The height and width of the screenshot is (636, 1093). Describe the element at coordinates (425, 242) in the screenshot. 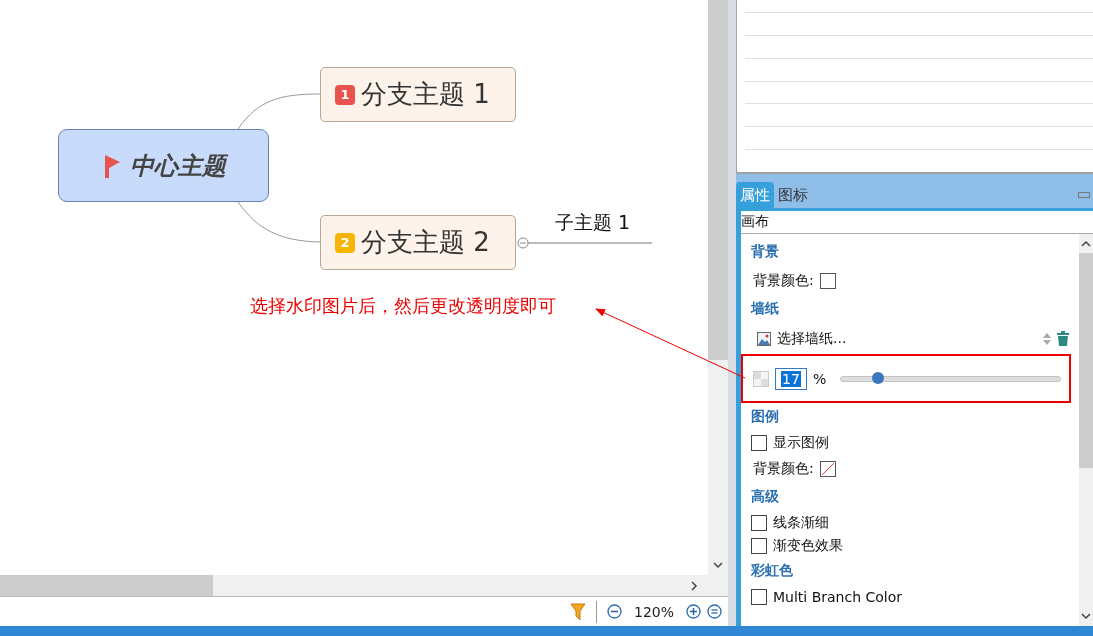

I see `branch-topic-label: 分支主题 2` at that location.